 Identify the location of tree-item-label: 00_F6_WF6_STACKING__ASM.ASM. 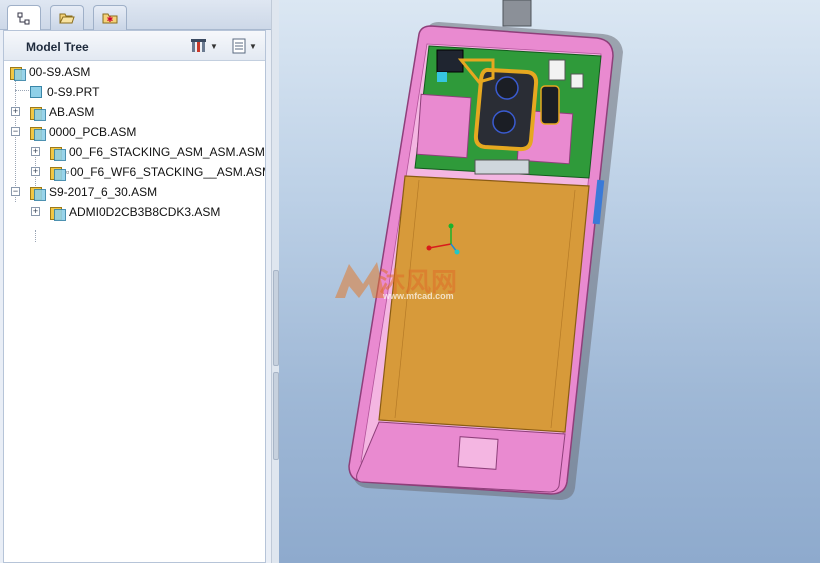
(167, 172).